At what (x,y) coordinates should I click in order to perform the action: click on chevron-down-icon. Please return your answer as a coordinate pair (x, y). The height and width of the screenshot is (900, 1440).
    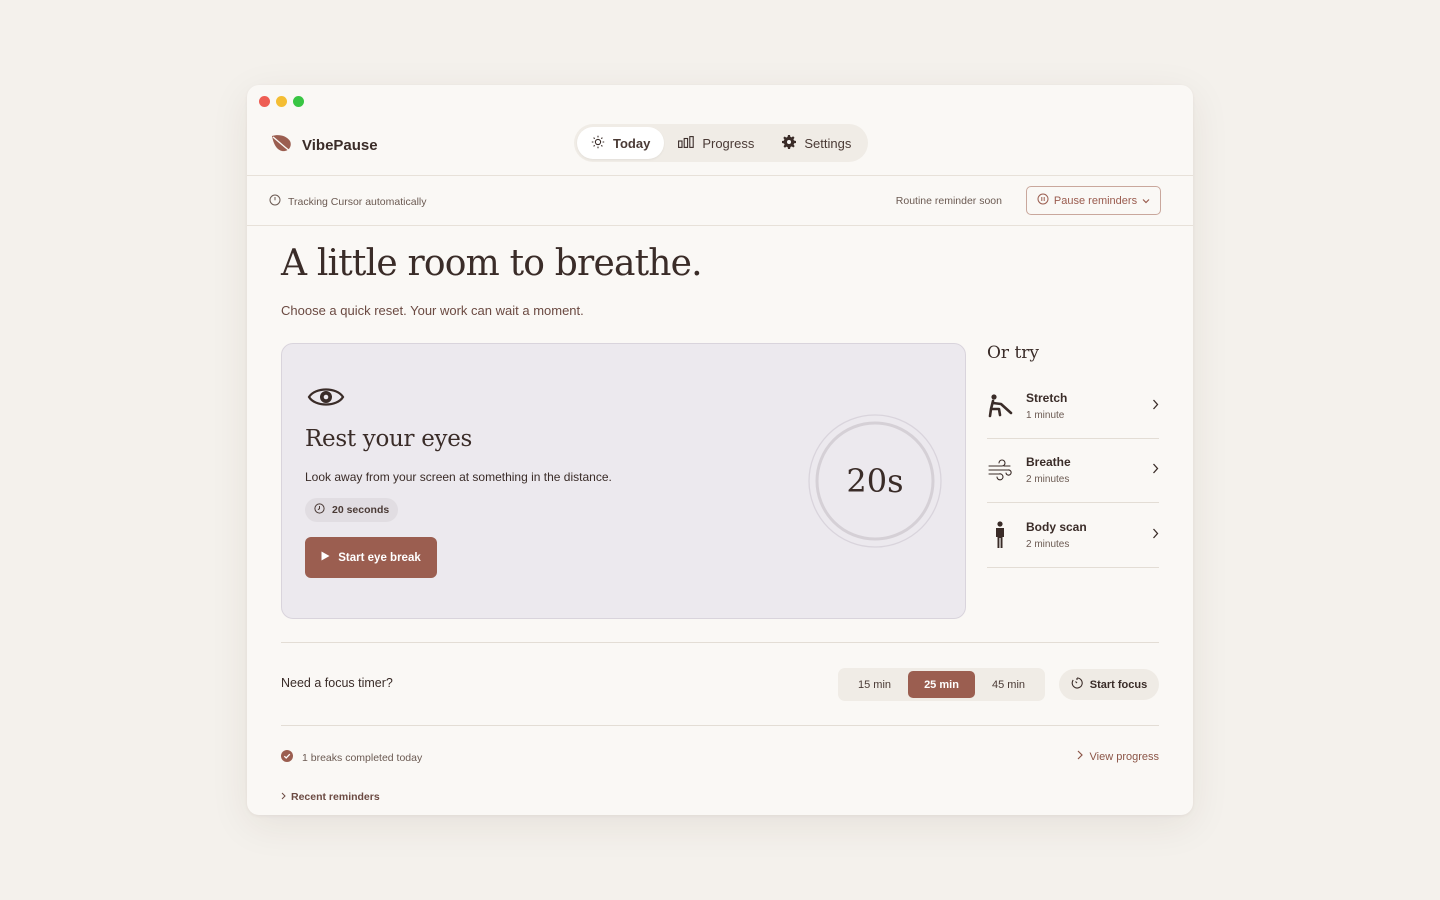
    Looking at the image, I should click on (1146, 201).